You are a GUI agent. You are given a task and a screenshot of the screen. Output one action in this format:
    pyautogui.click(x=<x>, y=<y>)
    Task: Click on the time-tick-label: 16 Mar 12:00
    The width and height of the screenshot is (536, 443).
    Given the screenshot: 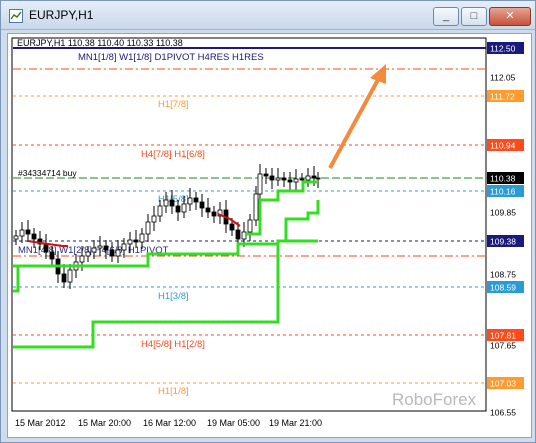 What is the action you would take?
    pyautogui.click(x=169, y=423)
    